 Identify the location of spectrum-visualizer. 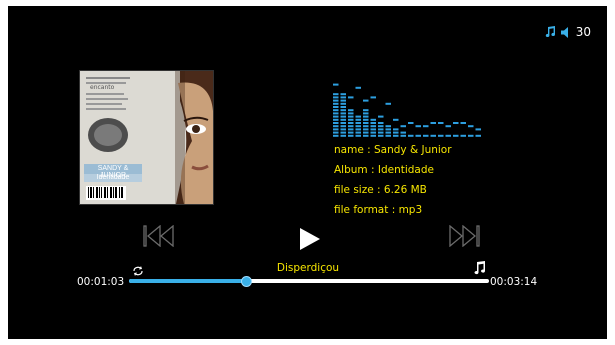
(407, 110).